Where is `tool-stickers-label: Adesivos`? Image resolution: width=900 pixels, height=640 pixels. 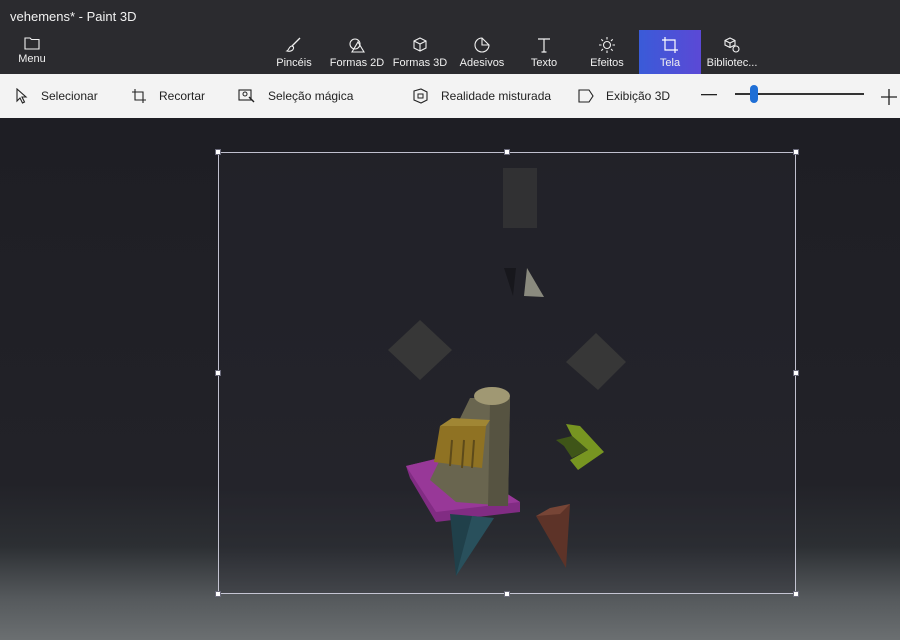
tool-stickers-label: Adesivos is located at coordinates (482, 63).